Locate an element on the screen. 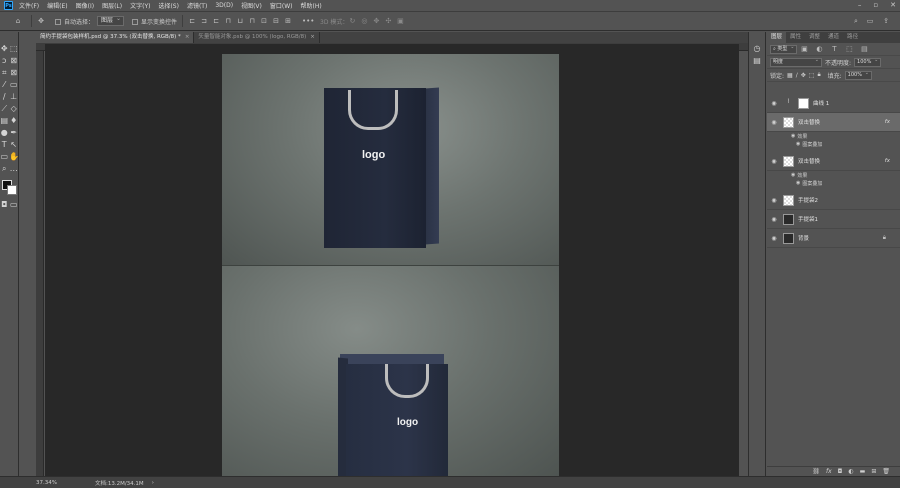  zoom-level: 37.34% is located at coordinates (46, 483).